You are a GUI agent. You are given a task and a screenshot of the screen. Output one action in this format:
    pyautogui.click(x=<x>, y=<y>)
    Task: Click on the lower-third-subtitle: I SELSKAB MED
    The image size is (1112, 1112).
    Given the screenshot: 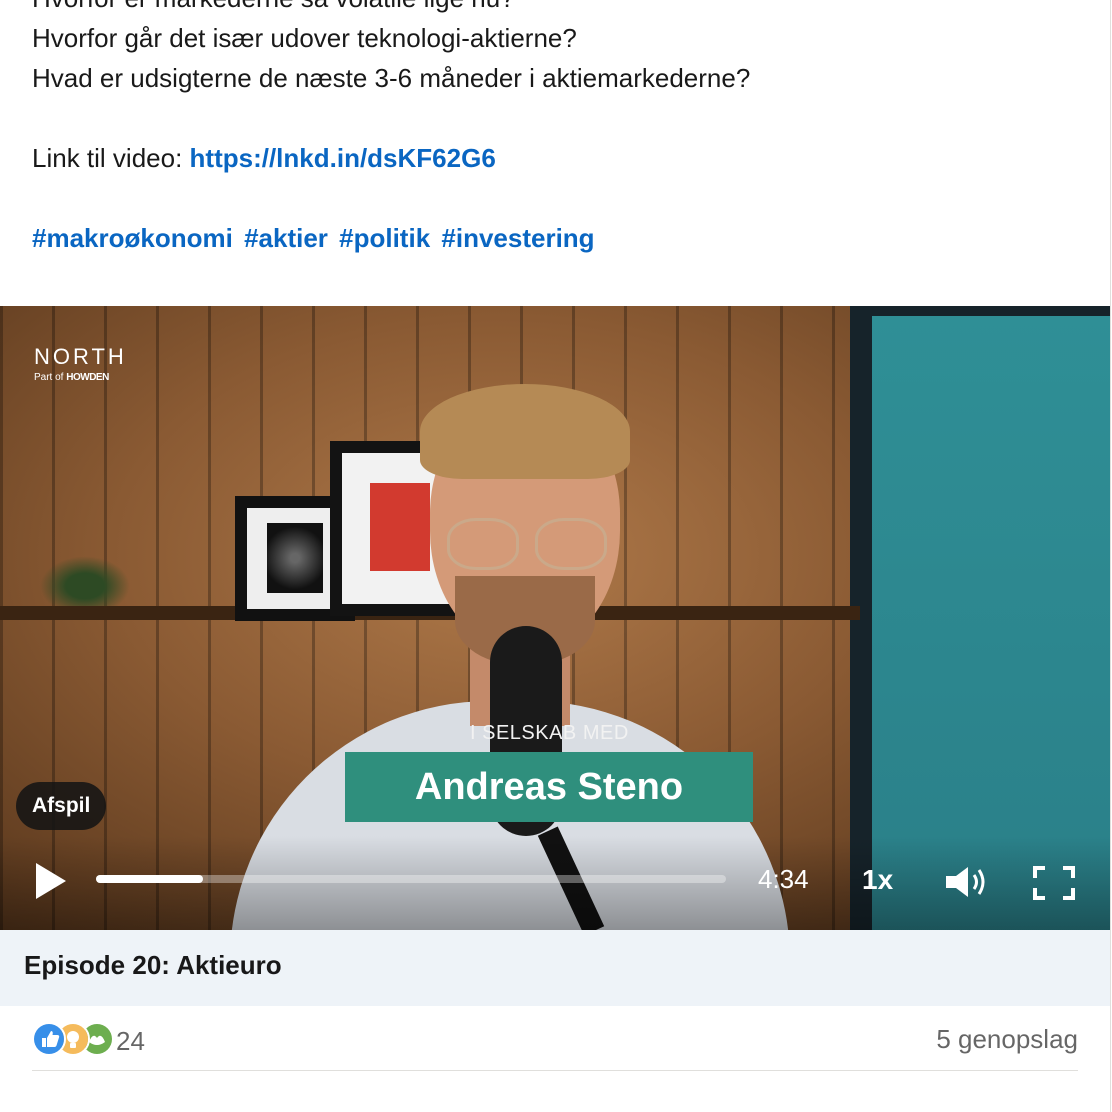 What is the action you would take?
    pyautogui.click(x=549, y=733)
    